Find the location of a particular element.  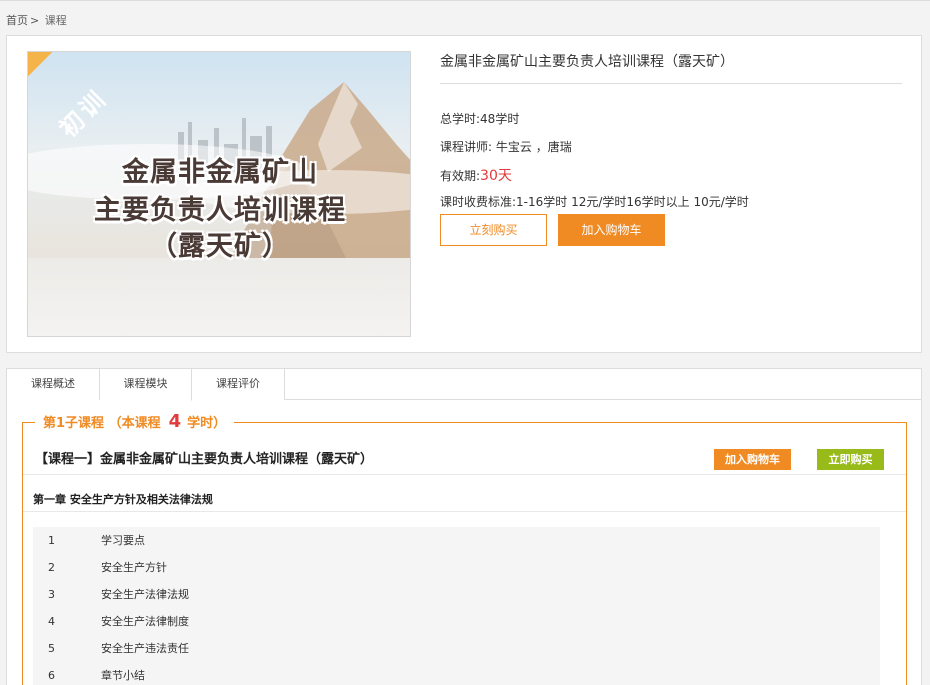

sub-course-buy-button: 立即购买 is located at coordinates (850, 459).